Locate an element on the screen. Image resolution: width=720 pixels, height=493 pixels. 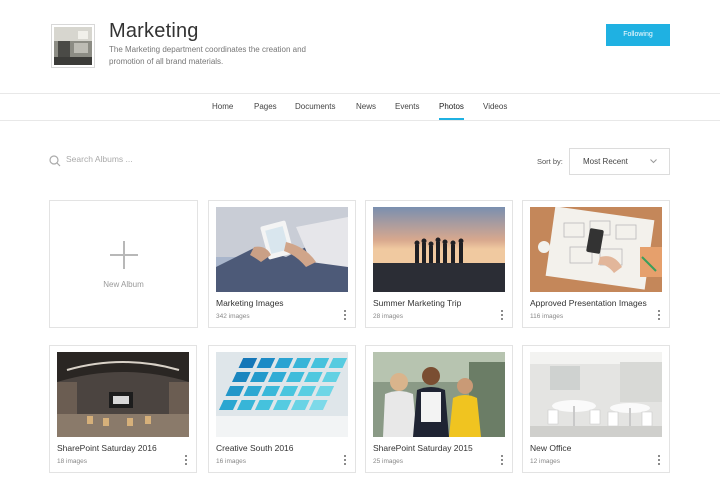
album-image-count: 12 images is located at coordinates (545, 461).